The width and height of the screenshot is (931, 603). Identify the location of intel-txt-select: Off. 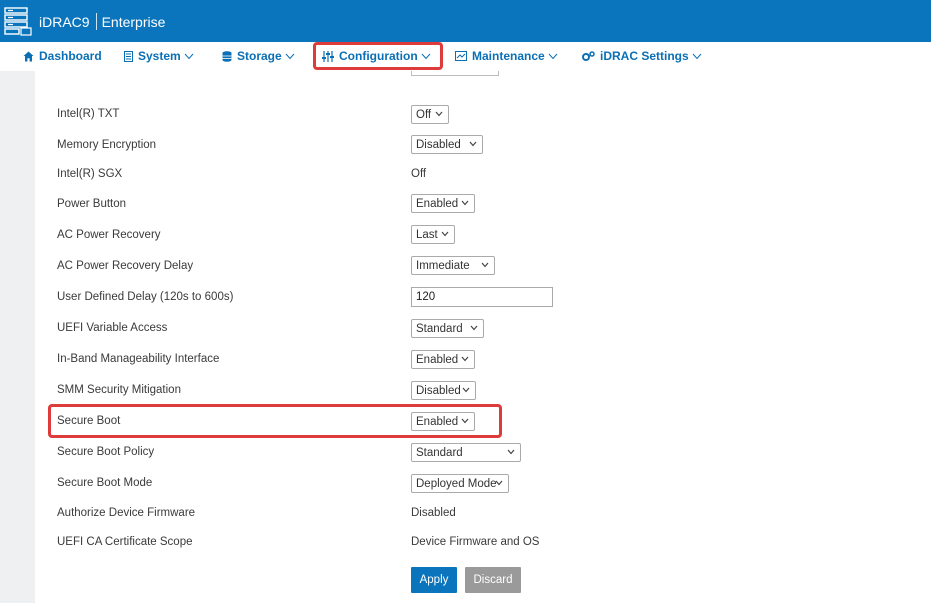
(430, 114).